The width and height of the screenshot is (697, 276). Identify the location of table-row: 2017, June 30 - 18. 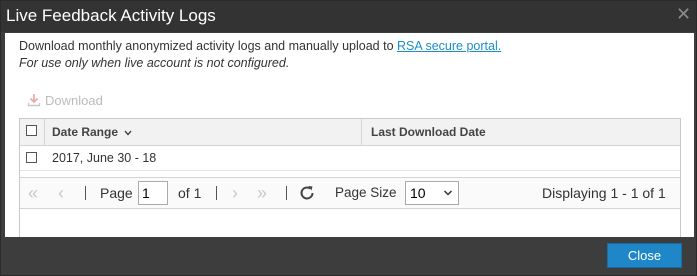
(350, 158).